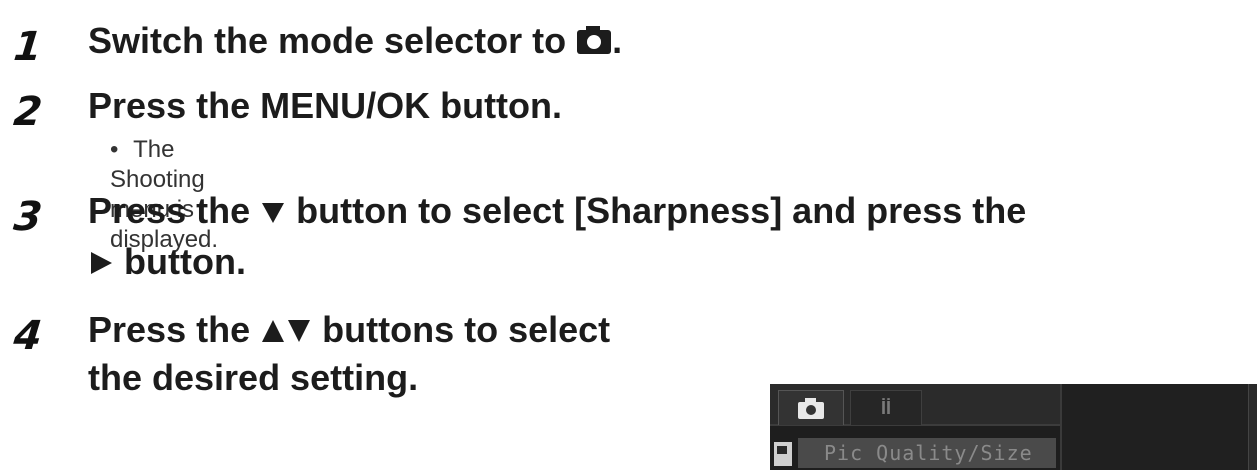  I want to click on step-number: 4, so click(28, 336).